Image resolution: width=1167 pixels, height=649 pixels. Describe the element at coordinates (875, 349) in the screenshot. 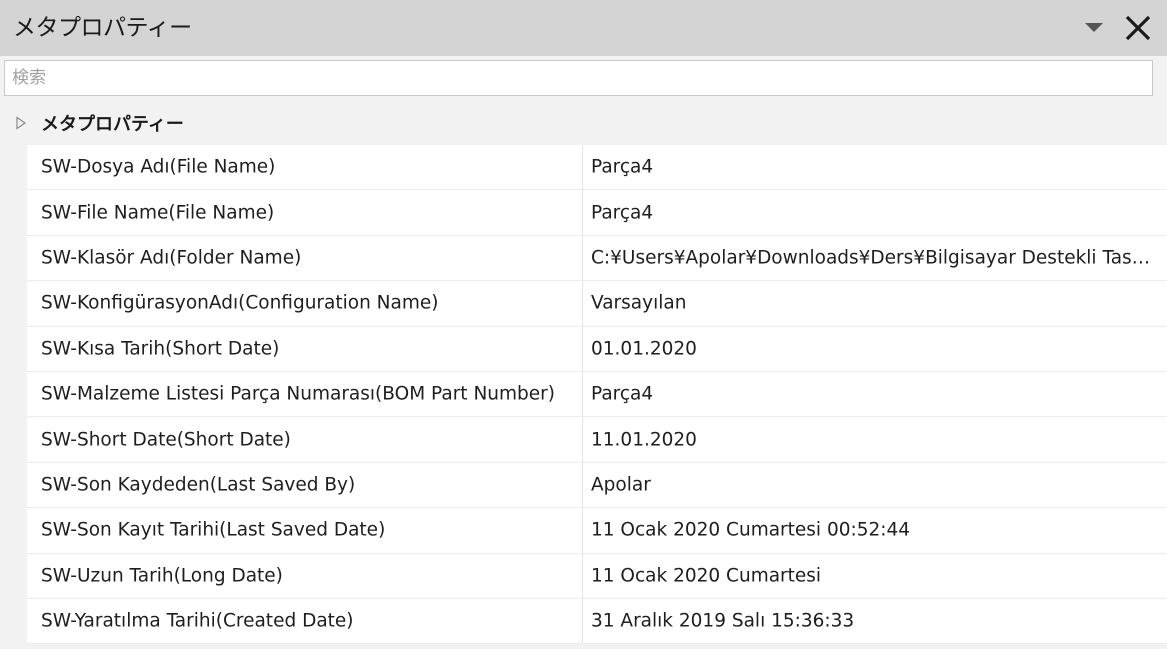

I see `property-value-cell: 01.01.2020` at that location.